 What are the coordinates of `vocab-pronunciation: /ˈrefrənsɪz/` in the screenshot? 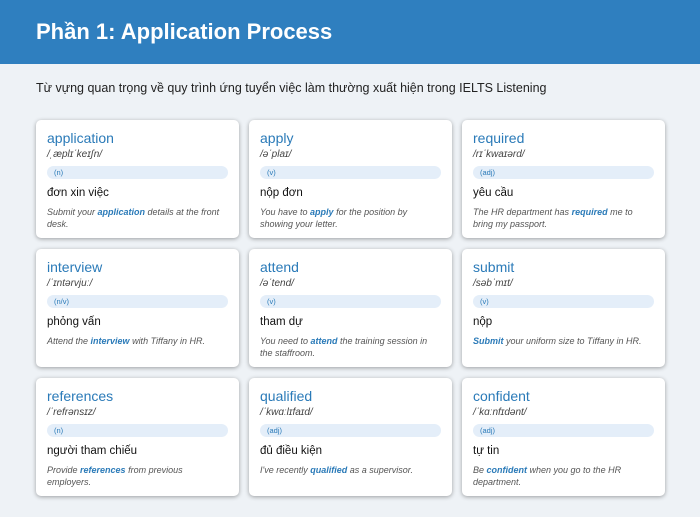 It's located at (71, 412).